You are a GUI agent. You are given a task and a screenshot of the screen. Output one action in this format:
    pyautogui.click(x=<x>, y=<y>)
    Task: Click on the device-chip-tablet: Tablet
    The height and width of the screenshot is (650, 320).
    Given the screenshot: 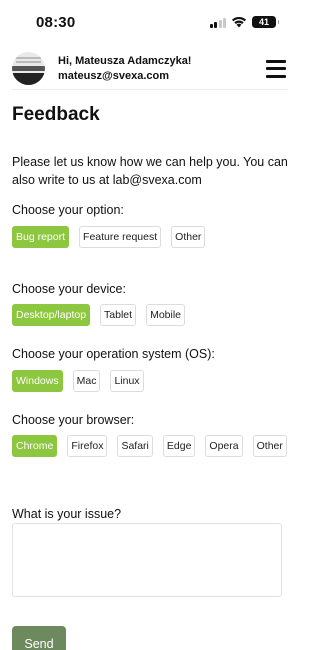 What is the action you would take?
    pyautogui.click(x=118, y=315)
    